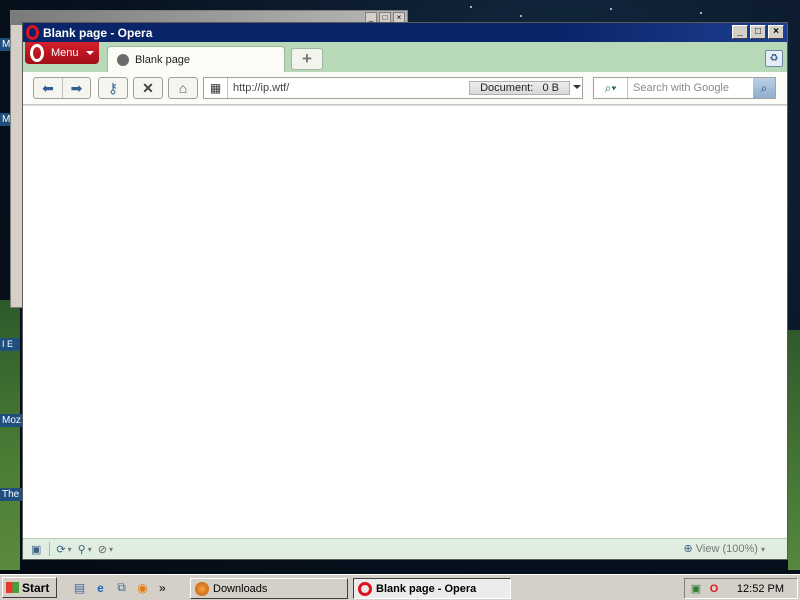  I want to click on address-input: http://ip.wtf/, so click(348, 88).